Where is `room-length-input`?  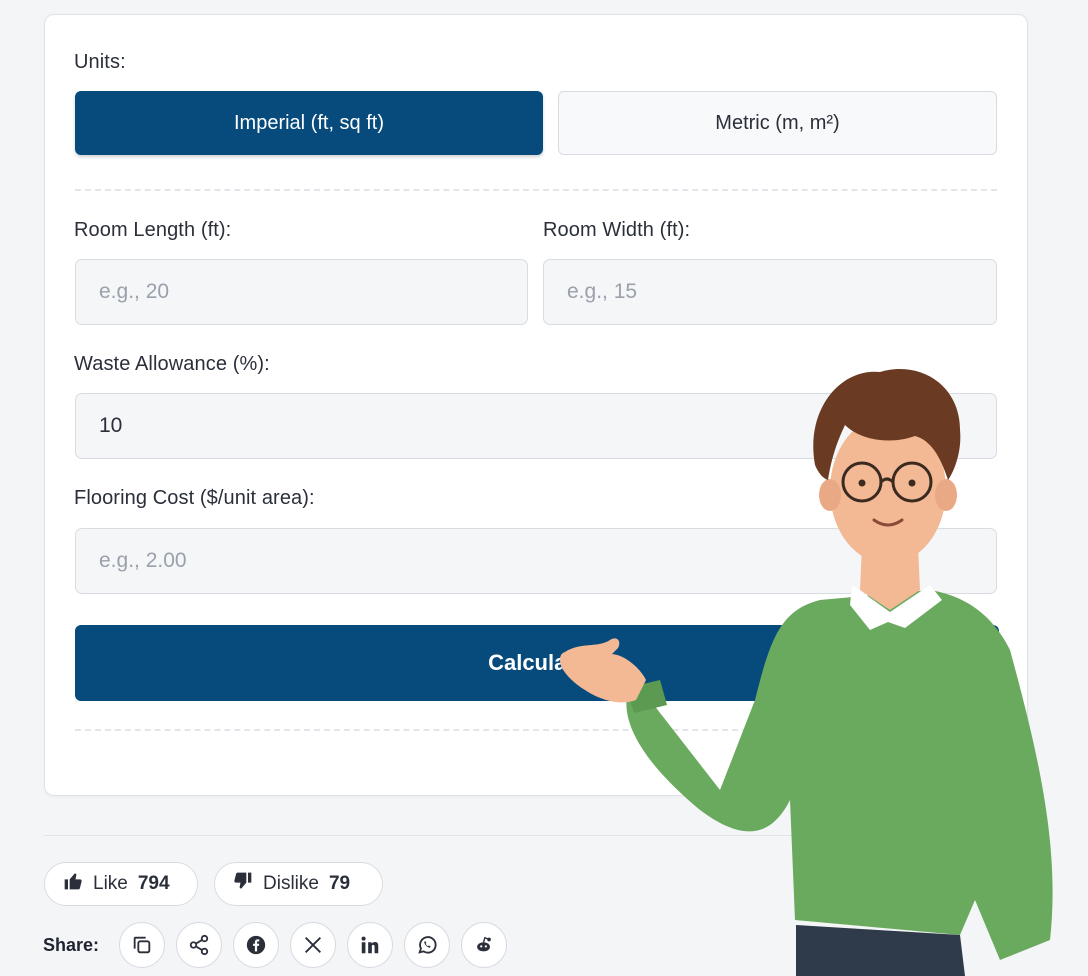
room-length-input is located at coordinates (301, 292).